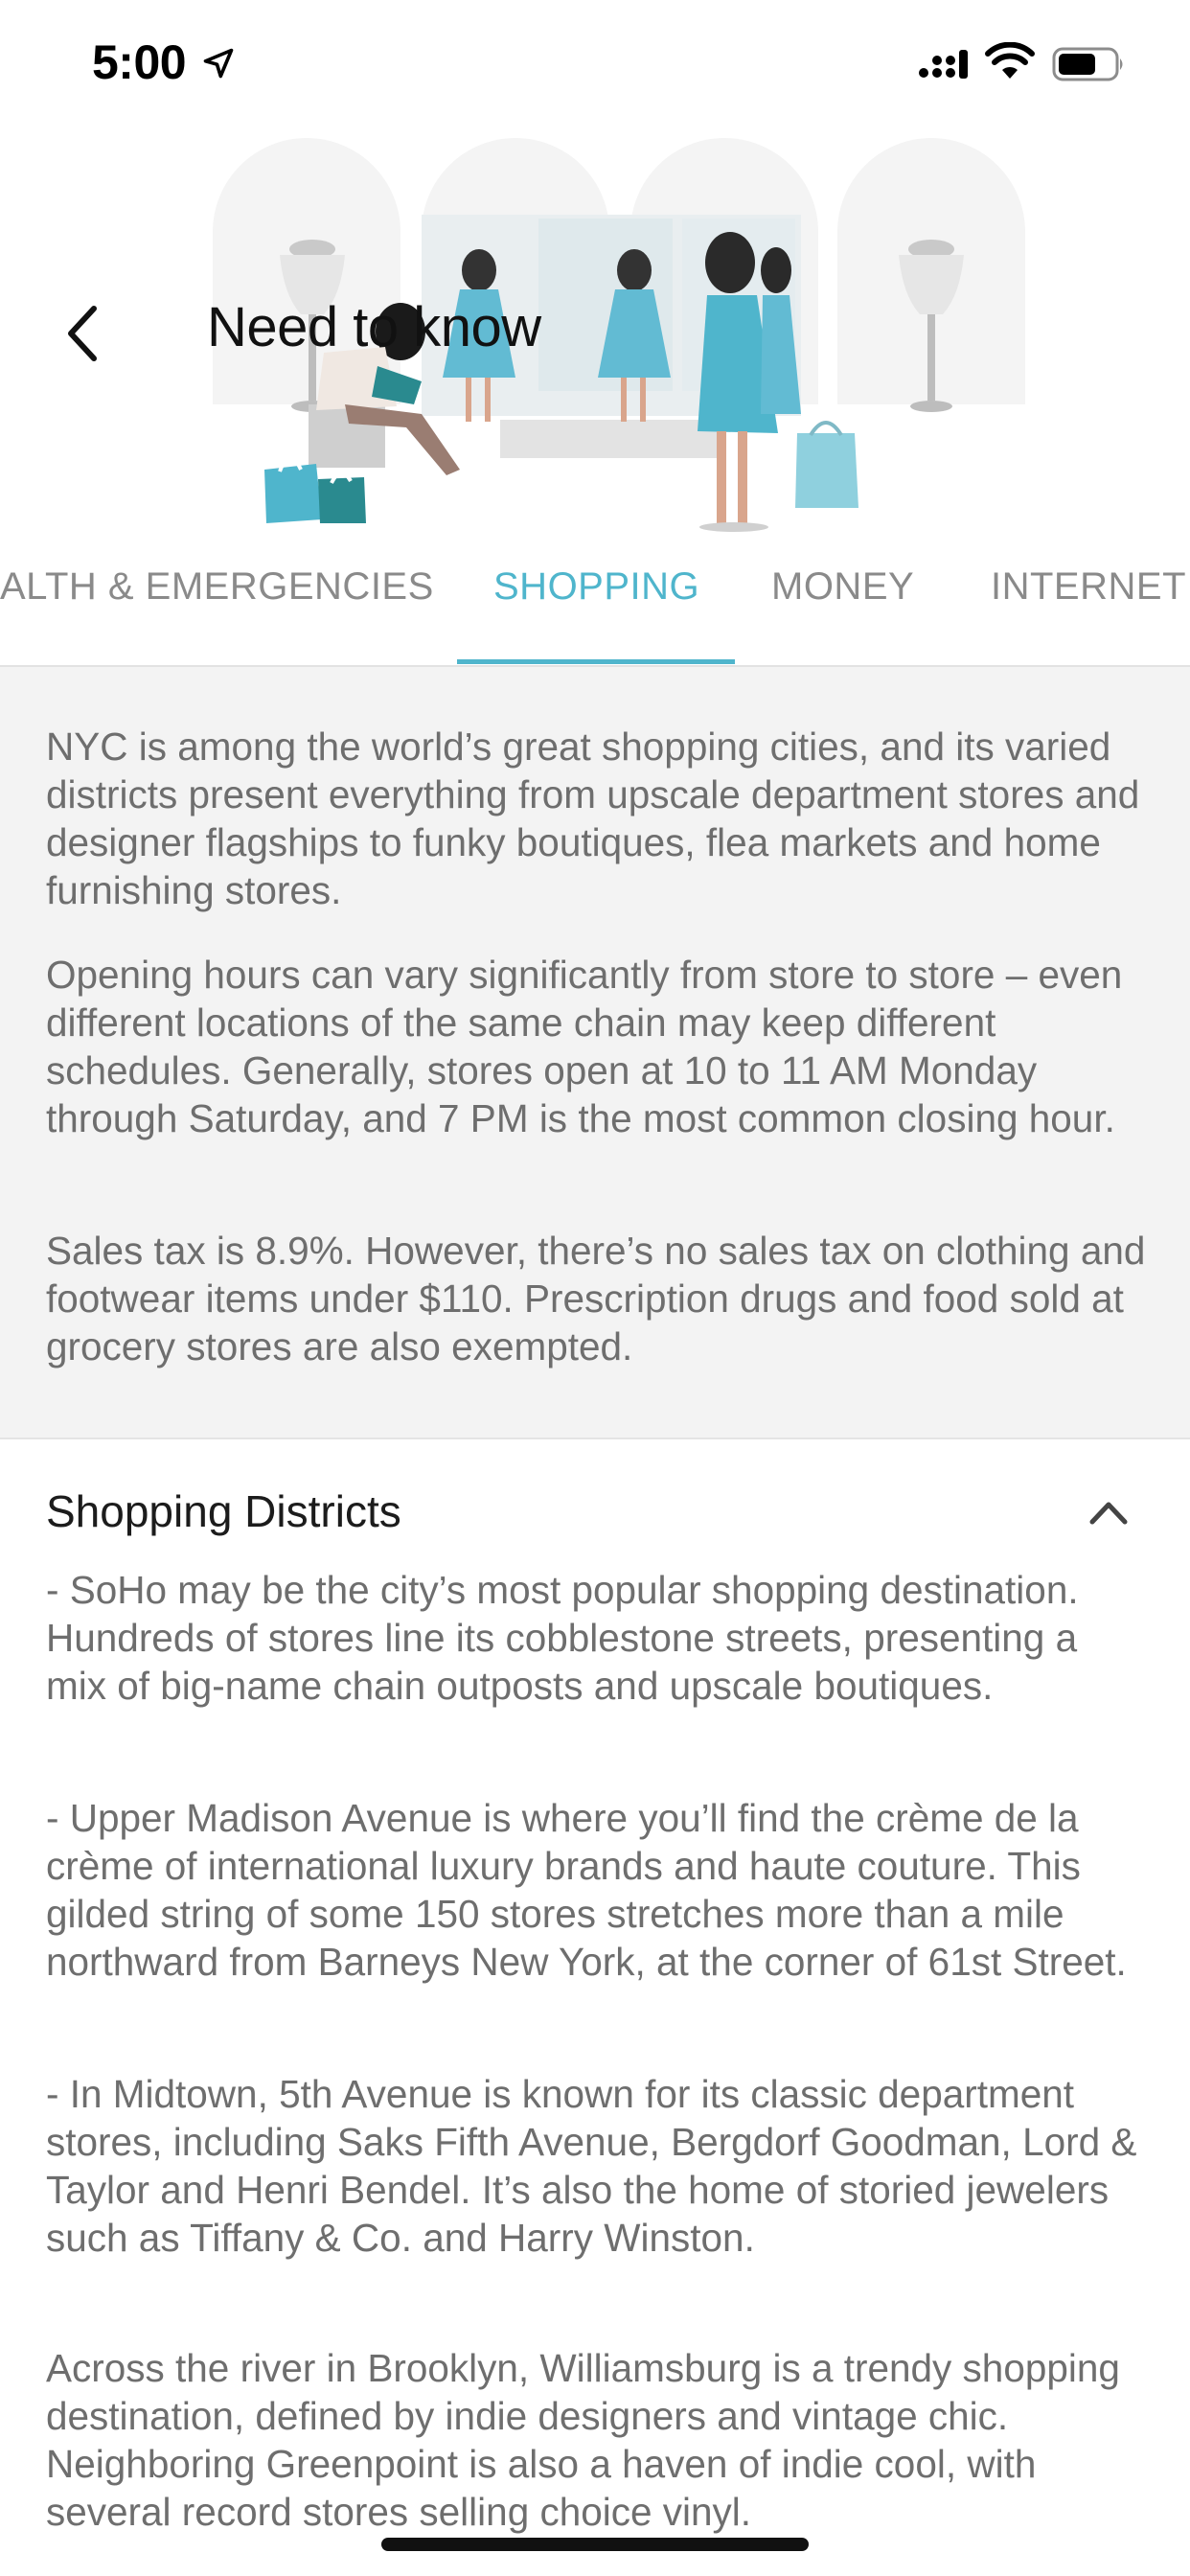 This screenshot has height=2576, width=1190. I want to click on status-time: 5:00, so click(140, 62).